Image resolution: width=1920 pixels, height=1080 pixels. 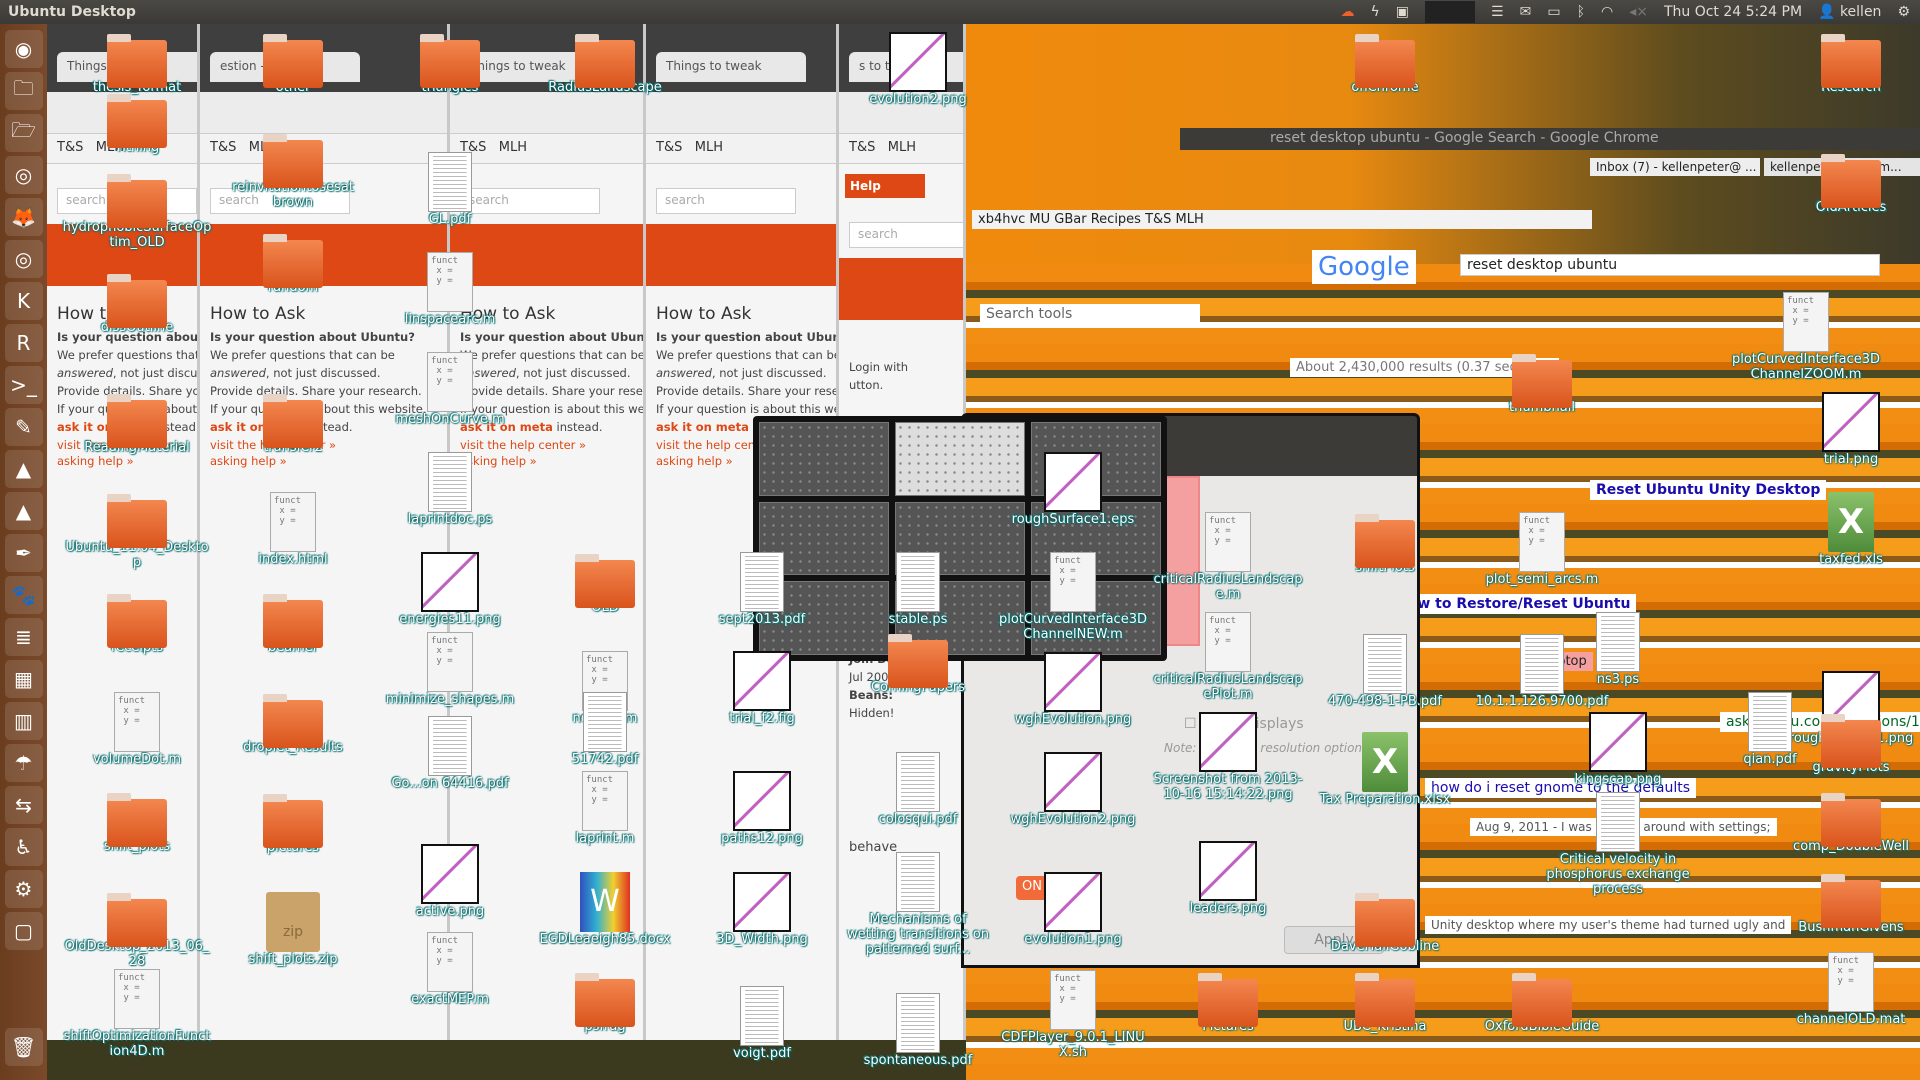 I want to click on desktop-icon: W EGDLeaeigh85.docx, so click(x=605, y=909).